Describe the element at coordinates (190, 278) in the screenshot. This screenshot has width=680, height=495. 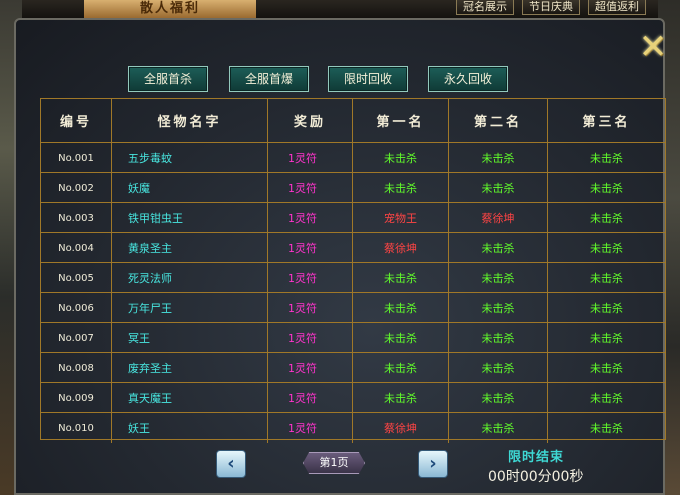
I see `cell-monster-name: 死灵法师` at that location.